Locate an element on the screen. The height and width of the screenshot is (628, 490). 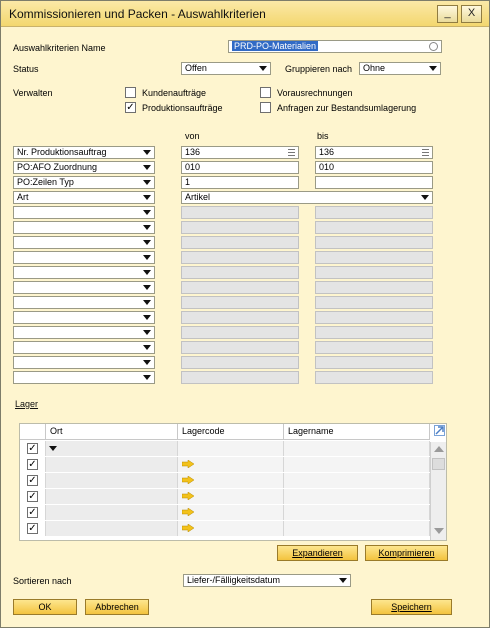
expand-button: Expandieren is located at coordinates (317, 553).